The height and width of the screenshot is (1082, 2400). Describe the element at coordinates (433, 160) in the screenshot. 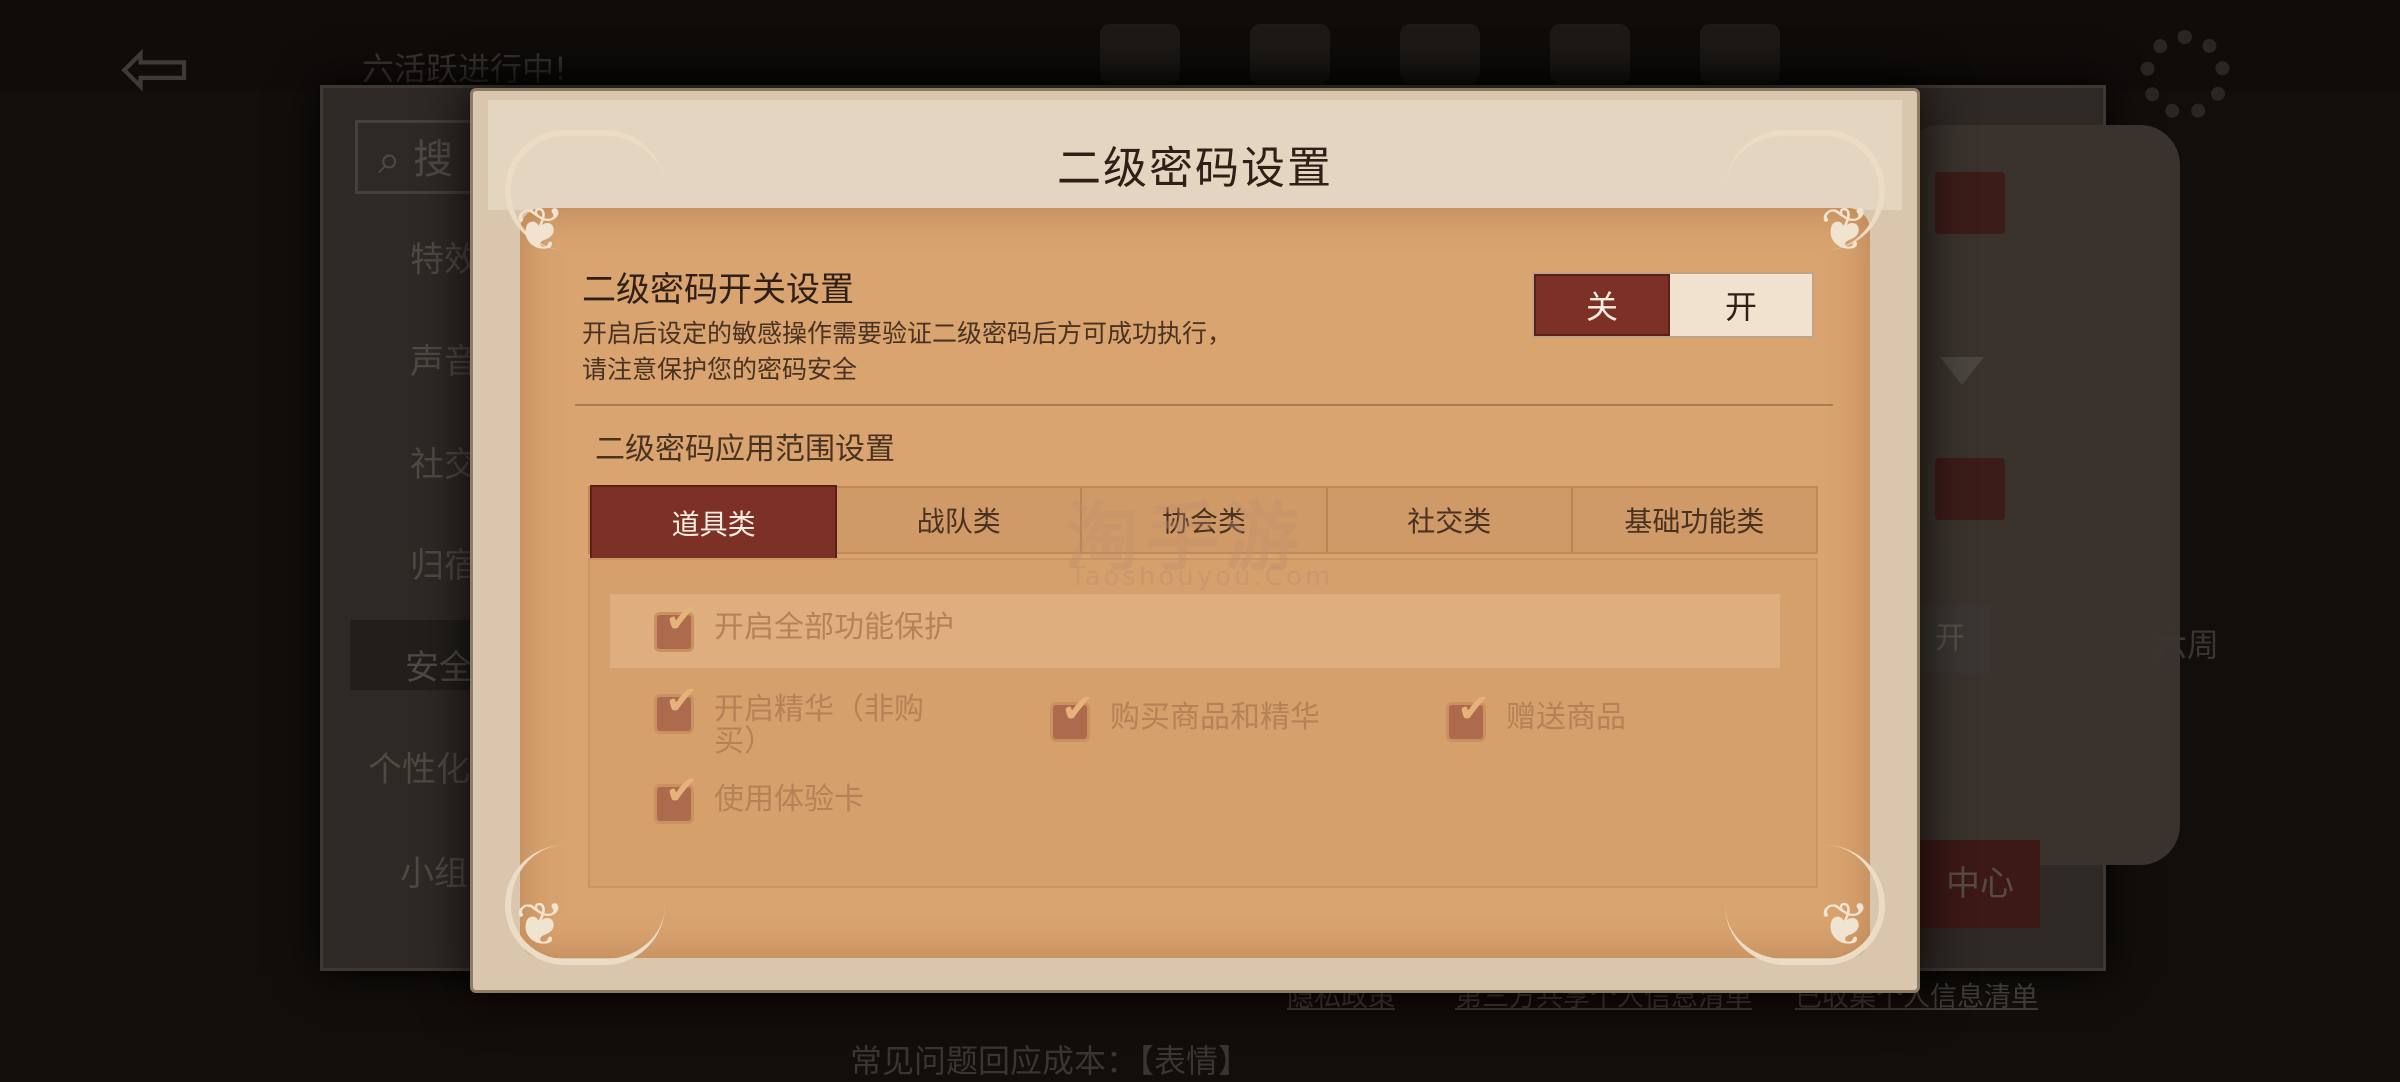

I see `background-search-placeholder: 搜` at that location.